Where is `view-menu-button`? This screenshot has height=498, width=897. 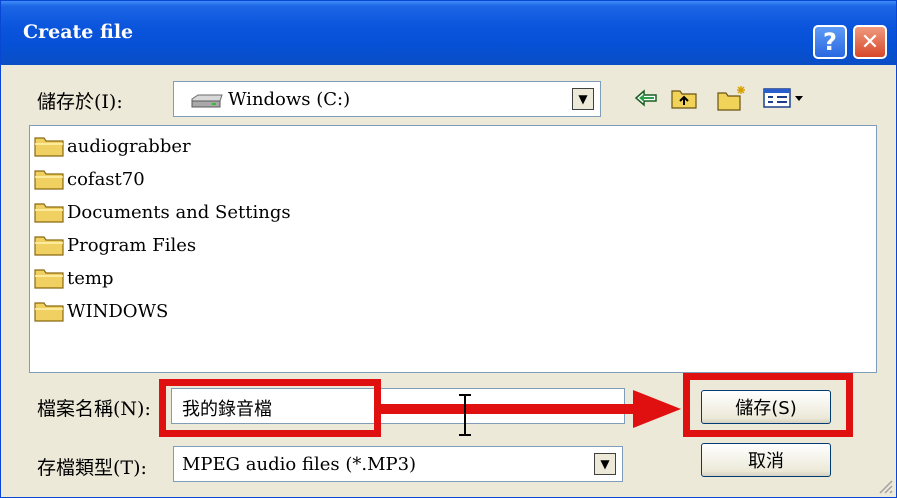
view-menu-button is located at coordinates (784, 98).